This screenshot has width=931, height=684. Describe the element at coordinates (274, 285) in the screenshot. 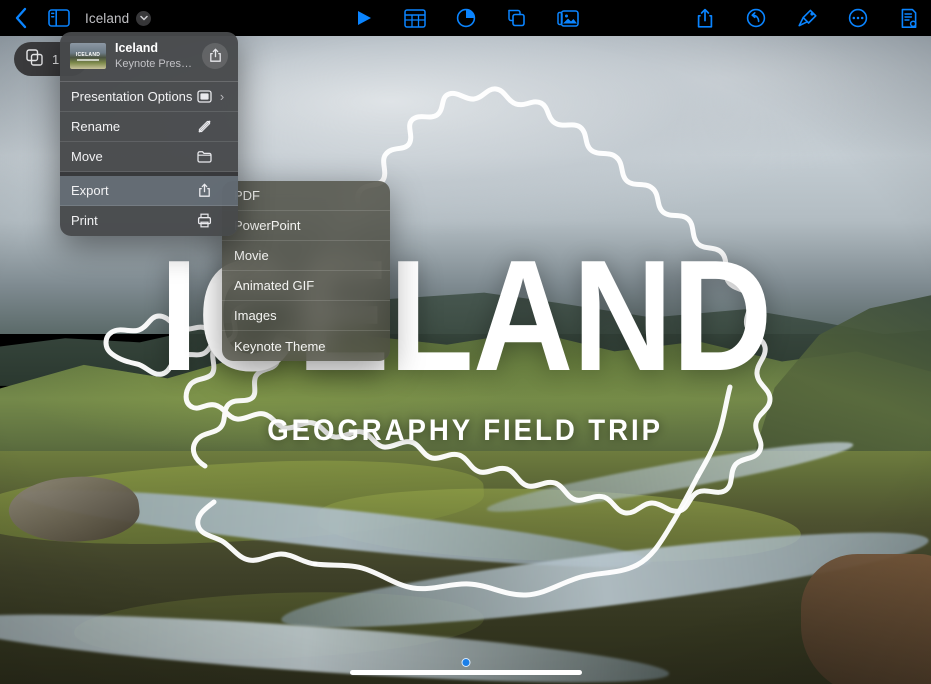

I see `submenu-item-label: Animated GIF` at that location.